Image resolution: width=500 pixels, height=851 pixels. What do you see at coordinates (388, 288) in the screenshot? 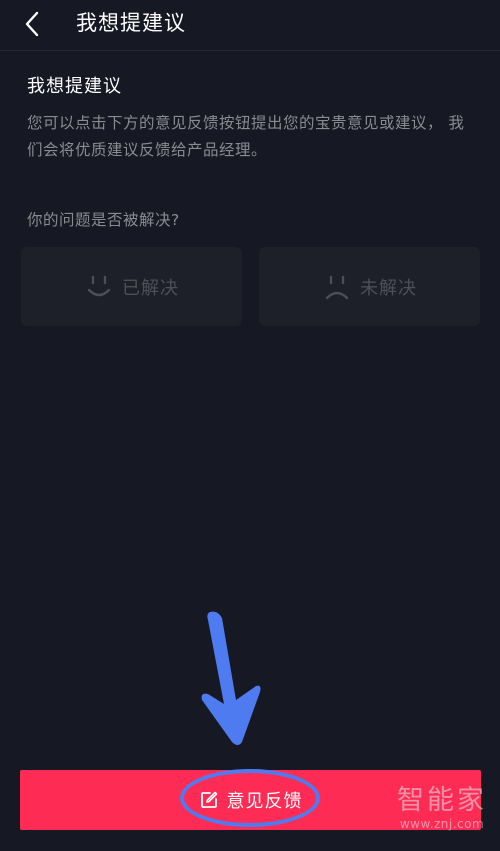
I see `unresolved-label: 未解决` at bounding box center [388, 288].